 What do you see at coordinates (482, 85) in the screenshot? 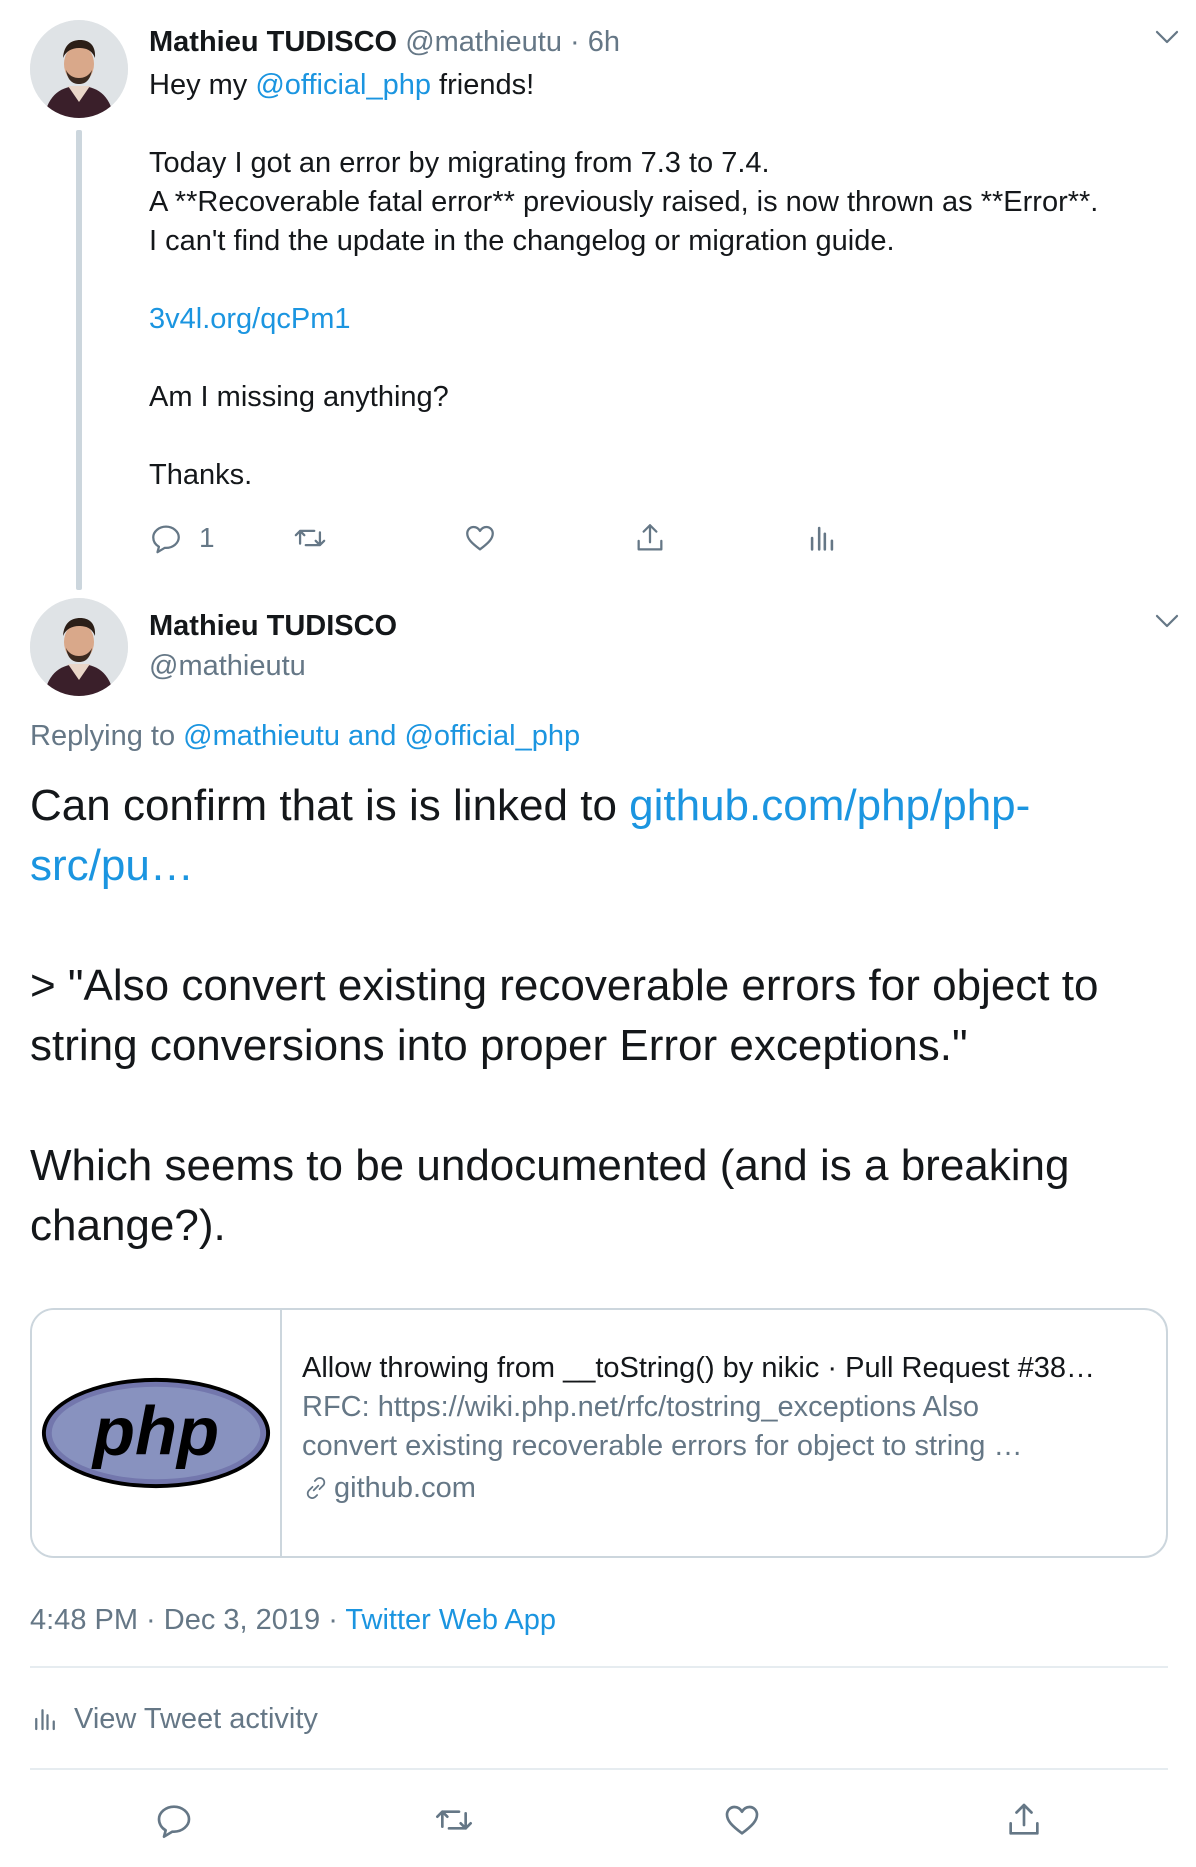
I see `text-segment: friends!` at bounding box center [482, 85].